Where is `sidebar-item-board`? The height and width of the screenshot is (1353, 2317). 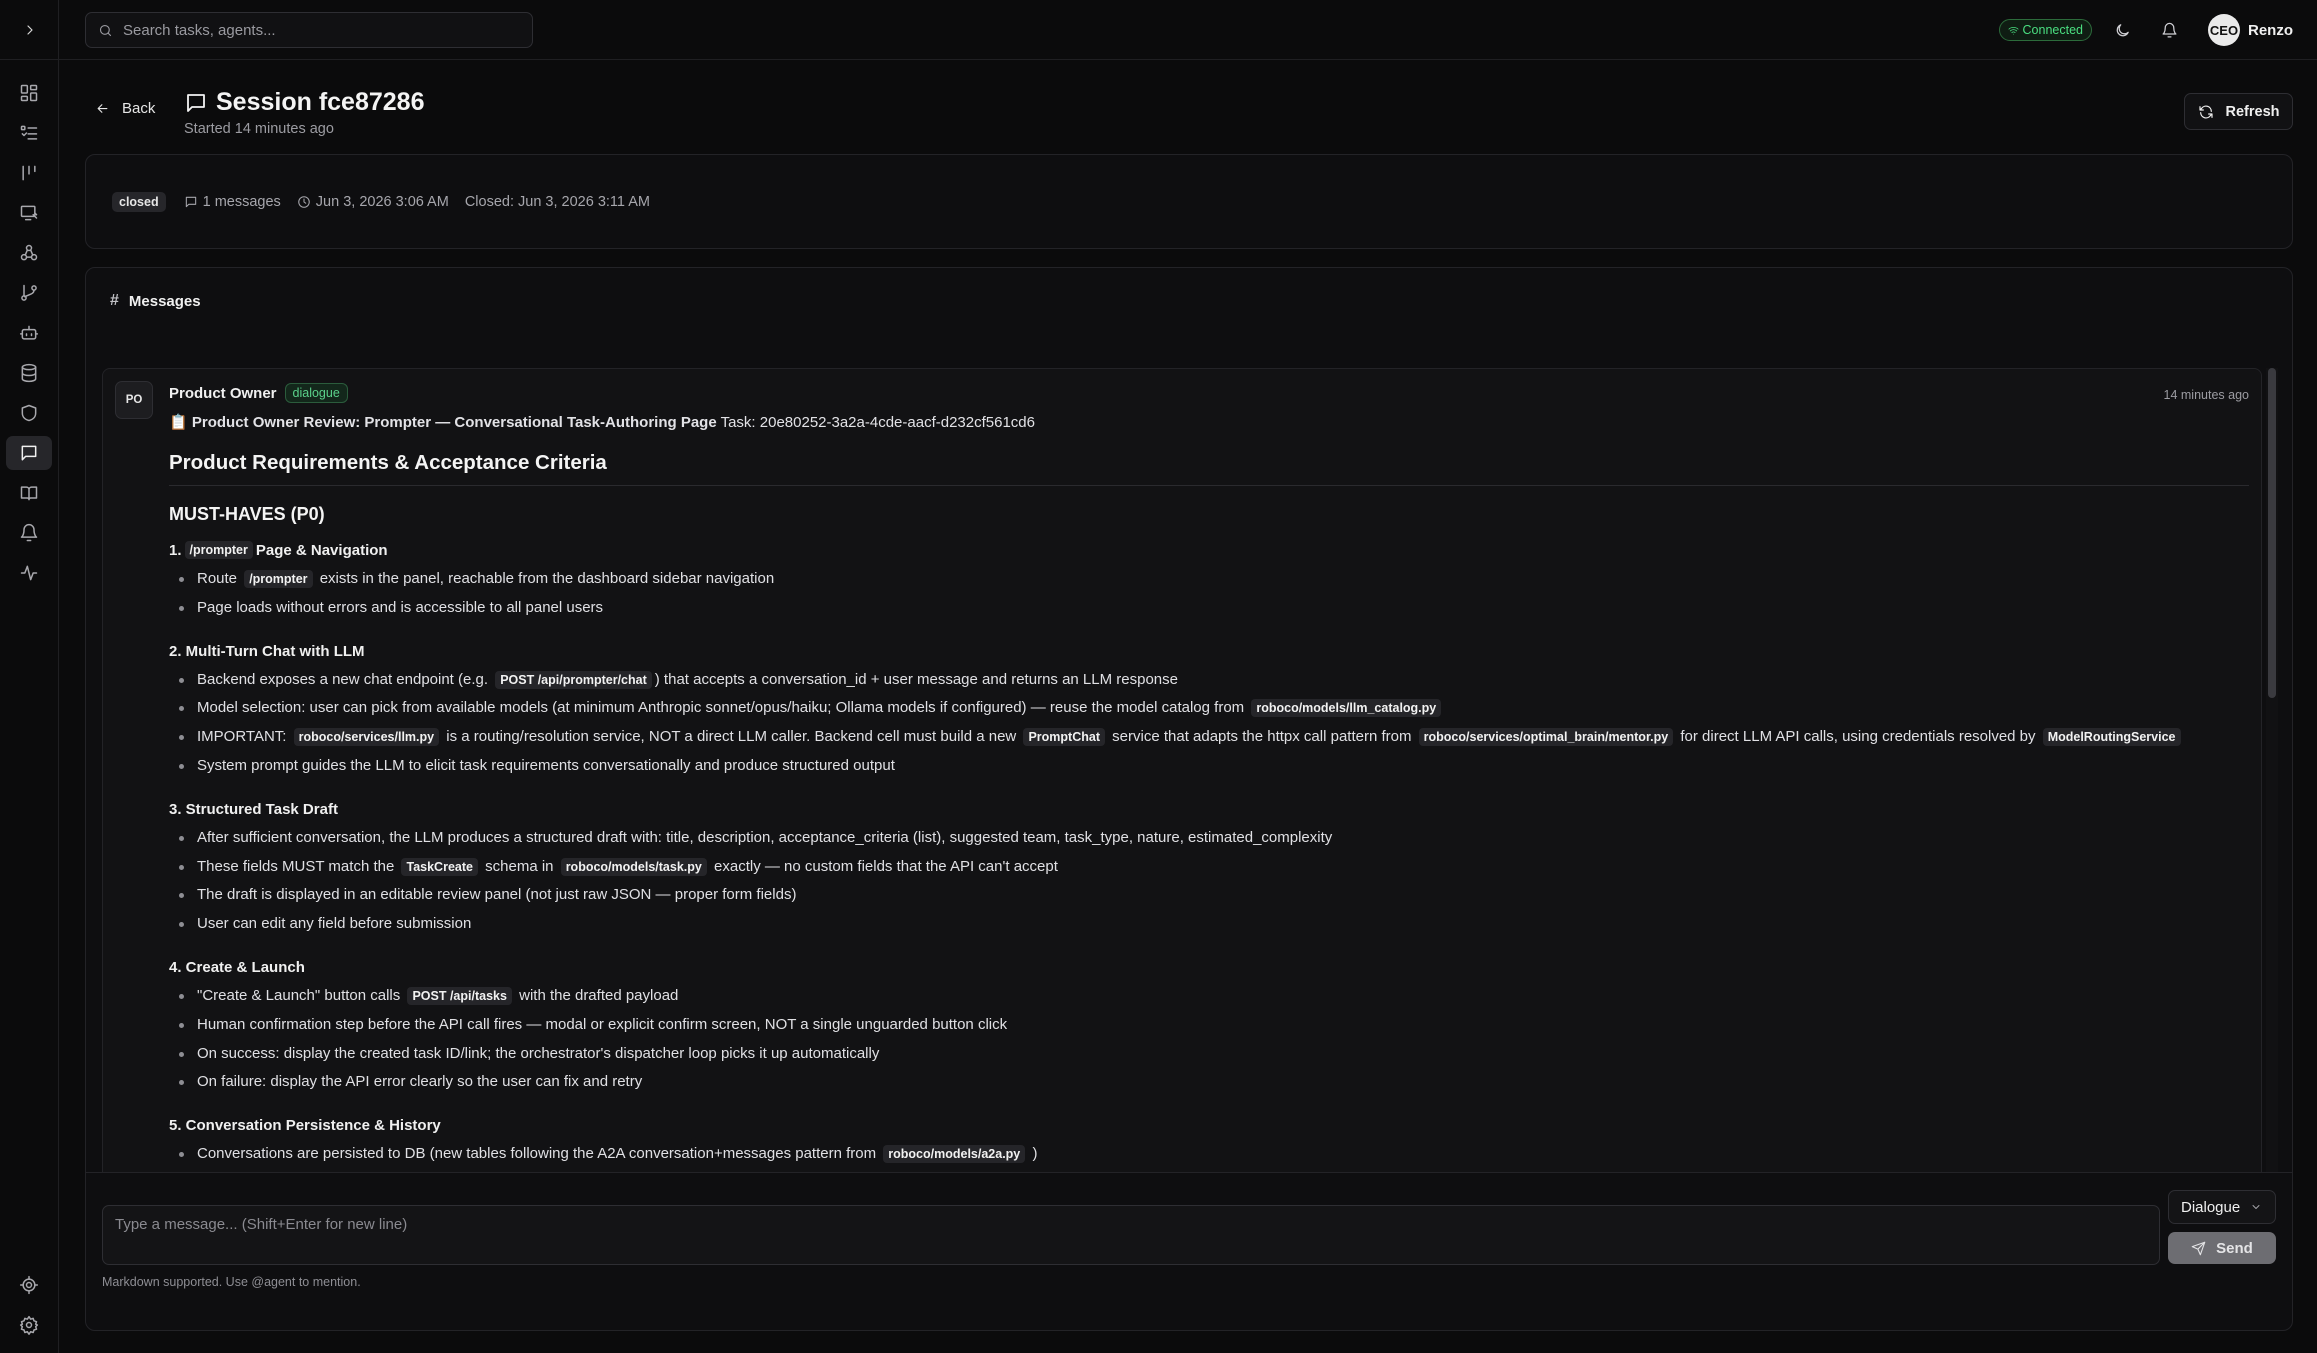 sidebar-item-board is located at coordinates (29, 173).